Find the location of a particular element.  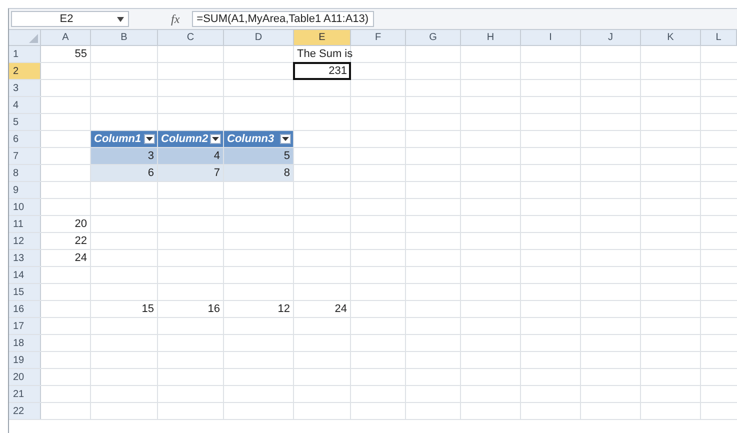

row-header: 12 is located at coordinates (25, 241).